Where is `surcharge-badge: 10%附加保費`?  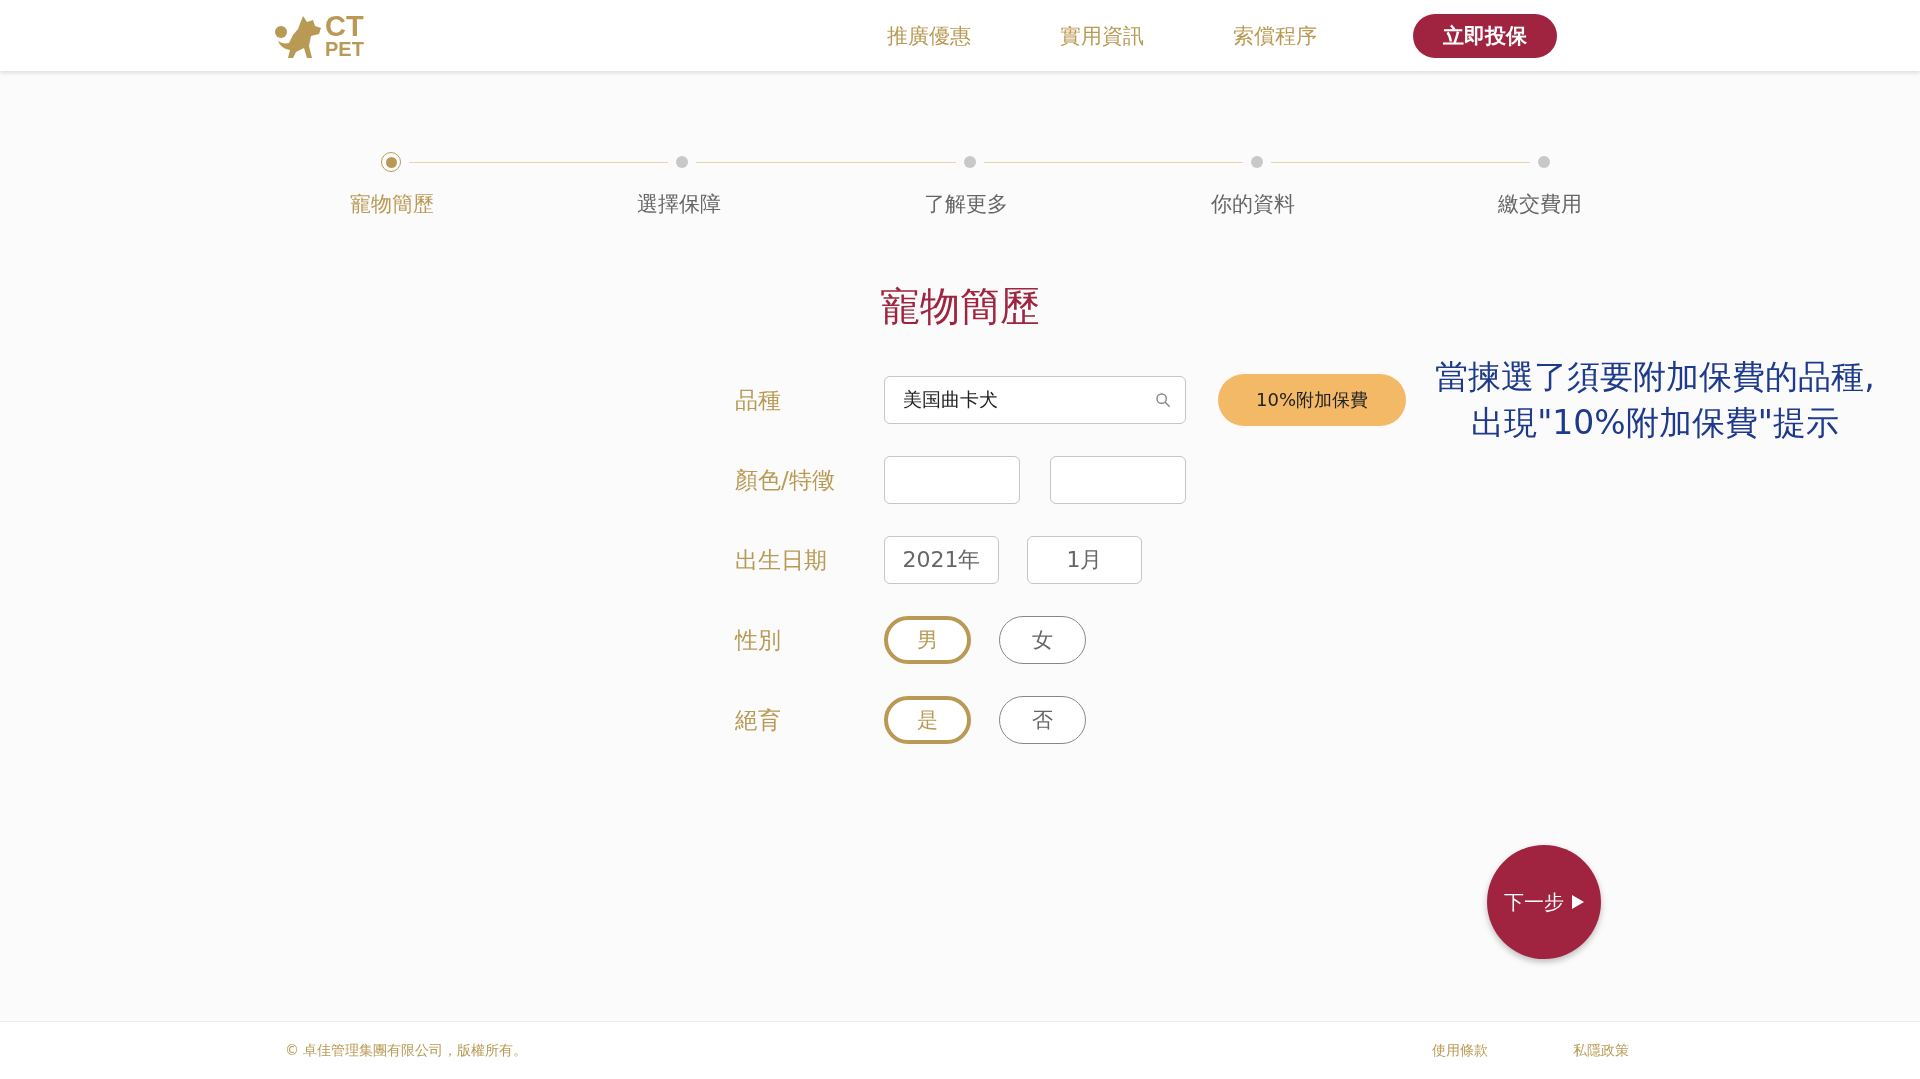 surcharge-badge: 10%附加保費 is located at coordinates (1312, 400).